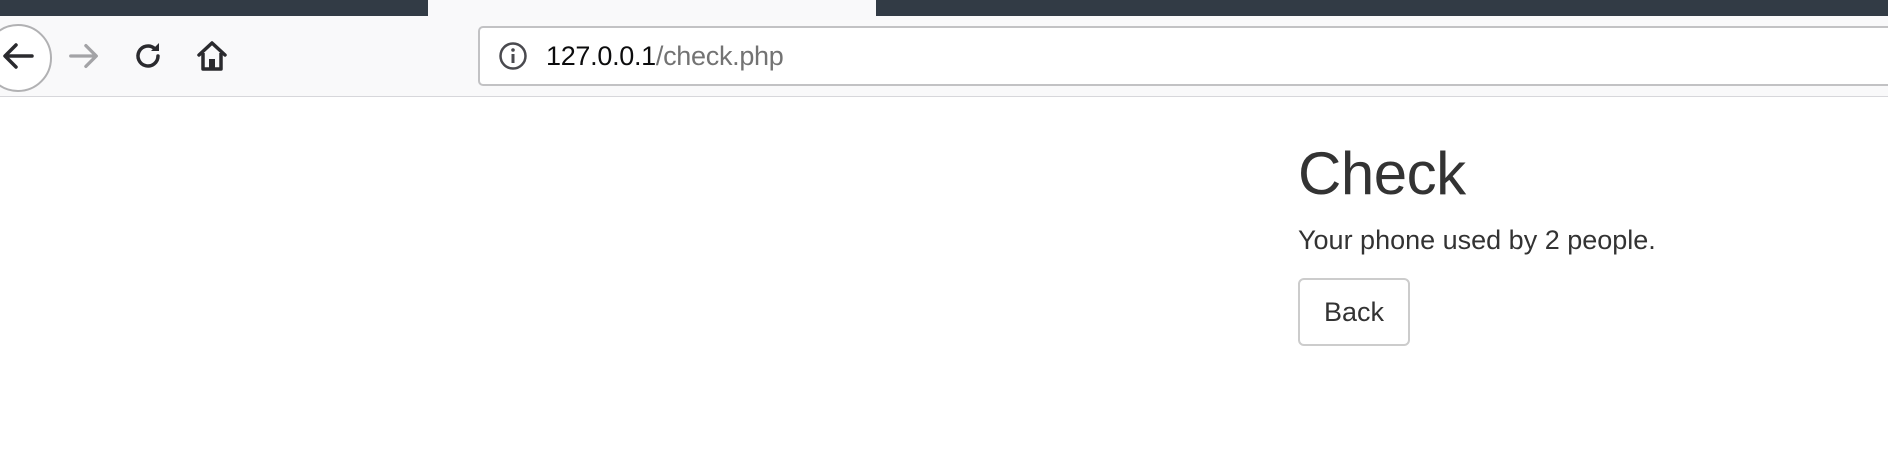  I want to click on result-message: Your phone used by 2 people., so click(1477, 240).